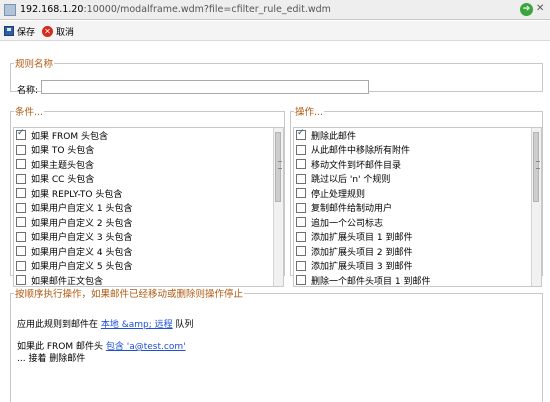 The height and width of the screenshot is (402, 550). What do you see at coordinates (362, 267) in the screenshot?
I see `action-option-label: 添加扩展头项目 3 到邮件` at bounding box center [362, 267].